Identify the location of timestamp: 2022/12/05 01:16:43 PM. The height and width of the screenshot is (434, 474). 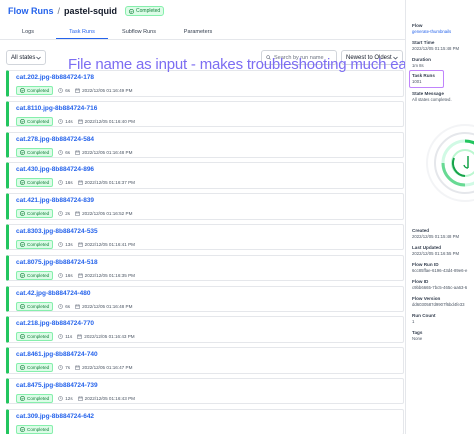
(106, 337).